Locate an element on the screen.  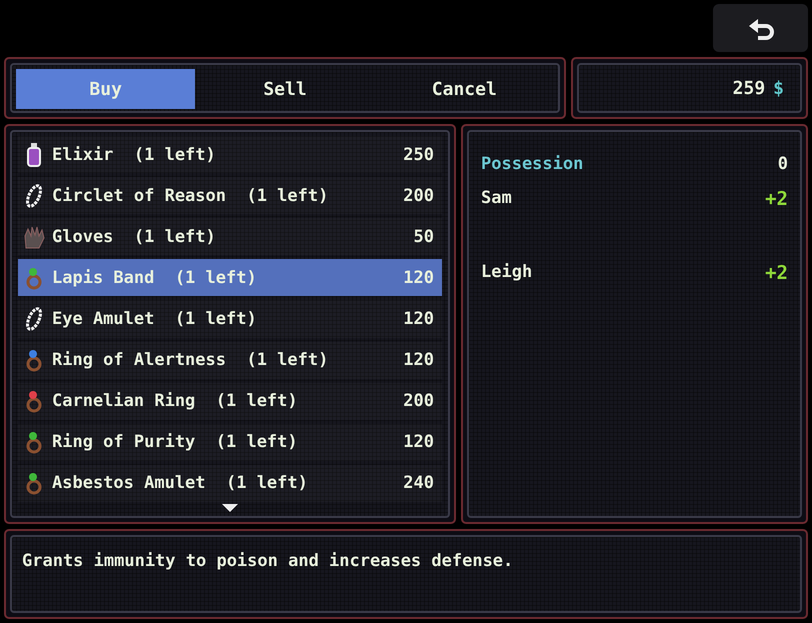
shop-item: Asbestos Amulet (1 left) 240 is located at coordinates (230, 483).